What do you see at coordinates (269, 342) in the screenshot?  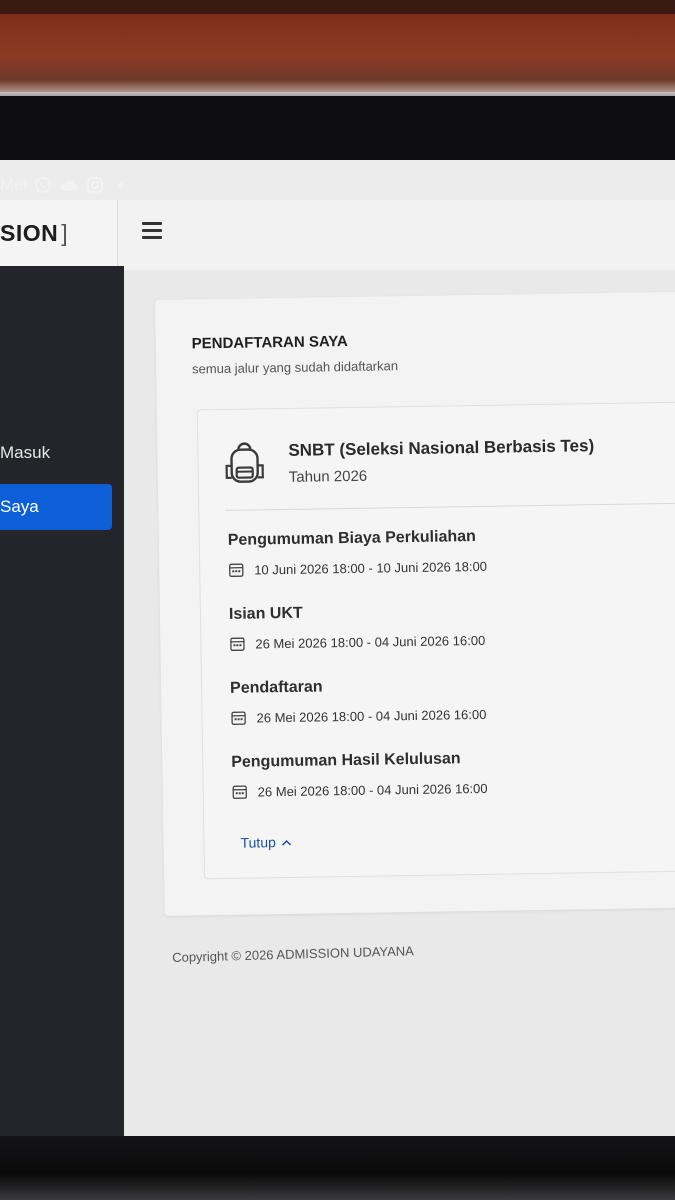 I see `card-title: PENDAFTARAN SAYA` at bounding box center [269, 342].